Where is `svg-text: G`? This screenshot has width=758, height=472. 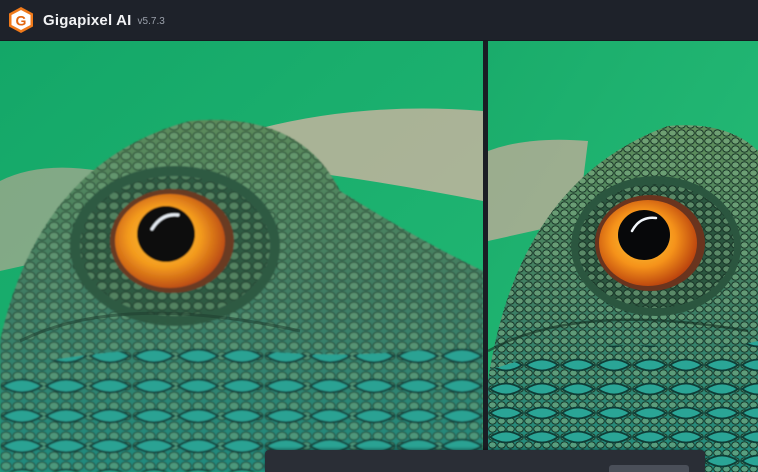 svg-text: G is located at coordinates (21, 21).